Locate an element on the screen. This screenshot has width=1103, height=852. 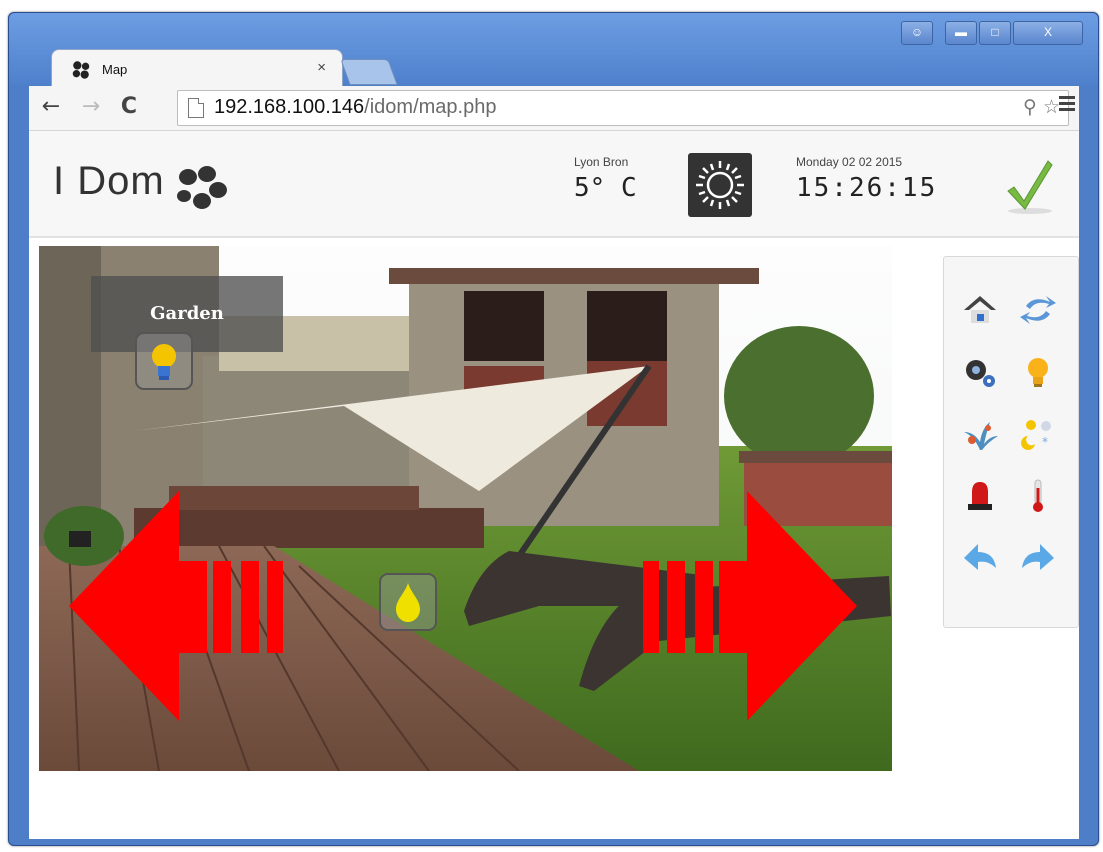
weather-city: Lyon Bron is located at coordinates (601, 162).